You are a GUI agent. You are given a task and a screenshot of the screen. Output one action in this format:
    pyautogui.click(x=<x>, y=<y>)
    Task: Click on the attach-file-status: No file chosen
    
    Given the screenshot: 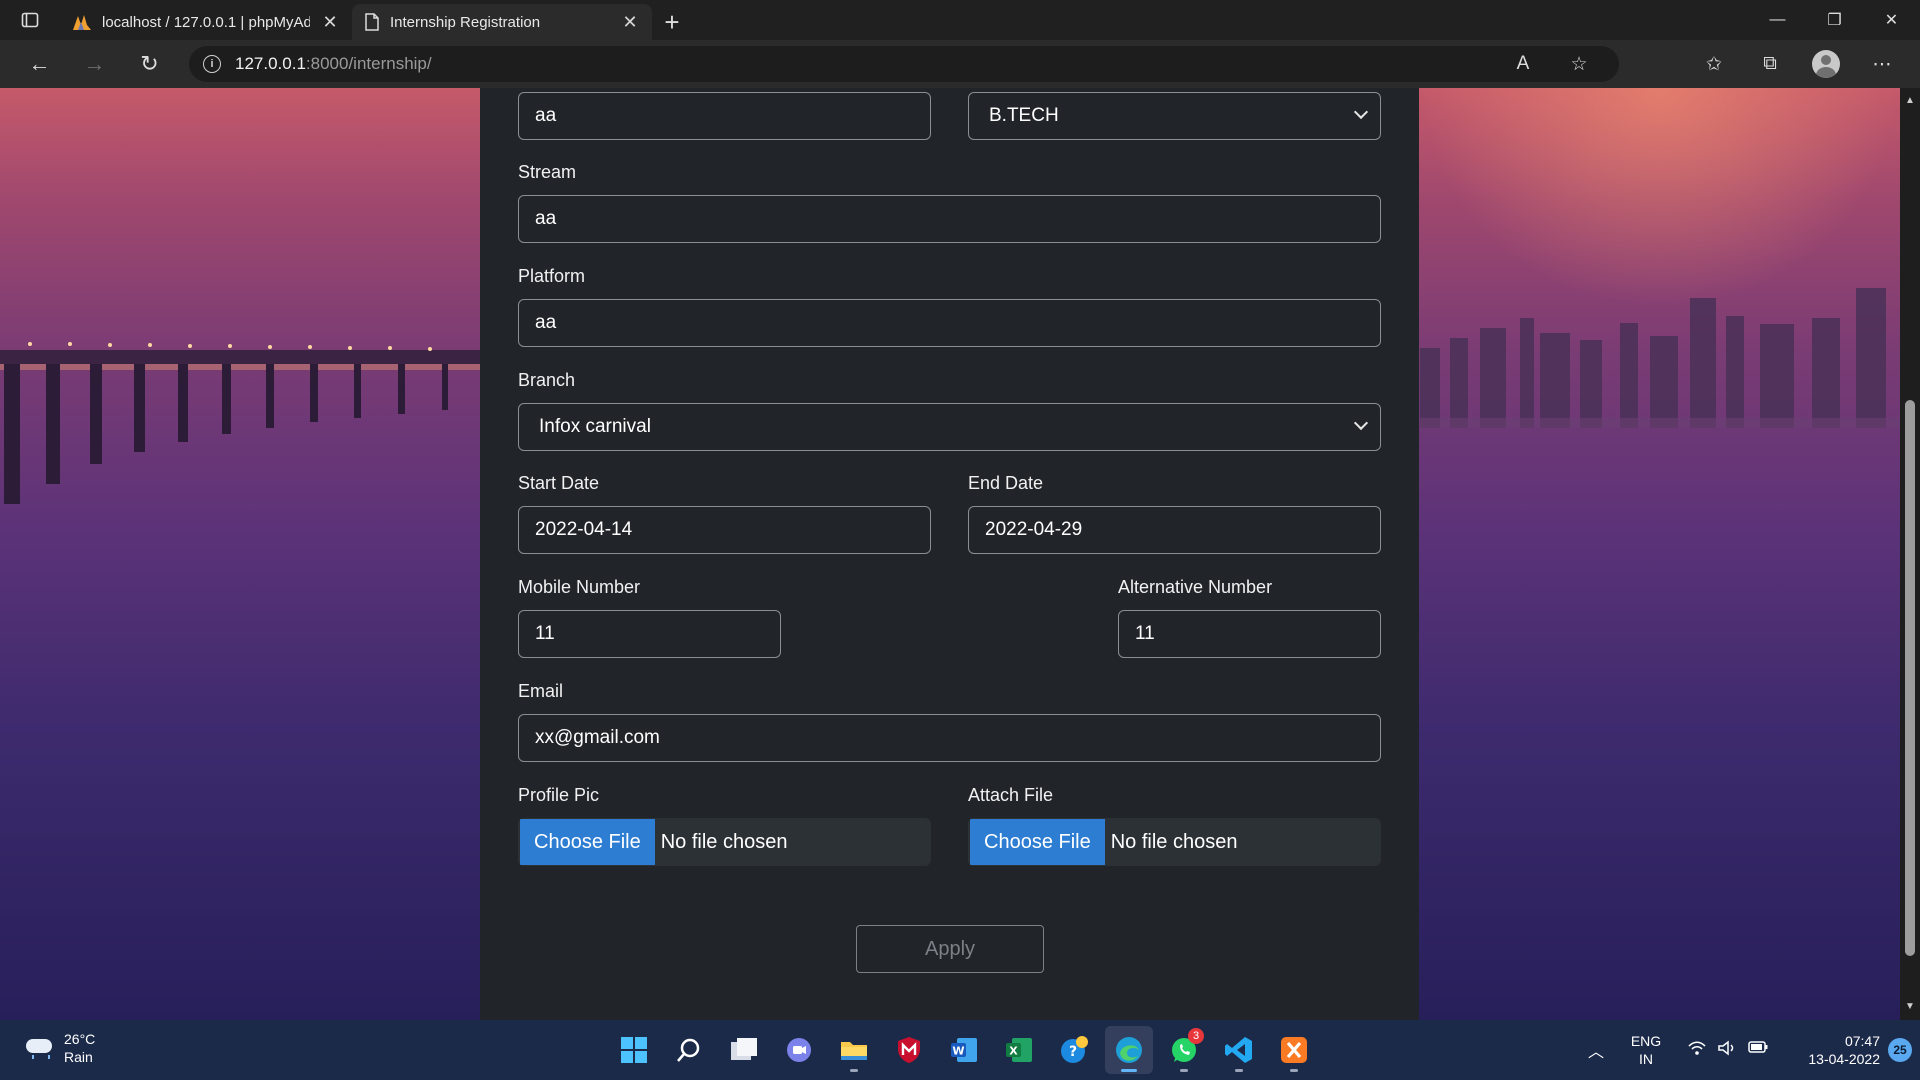 What is the action you would take?
    pyautogui.click(x=1174, y=841)
    